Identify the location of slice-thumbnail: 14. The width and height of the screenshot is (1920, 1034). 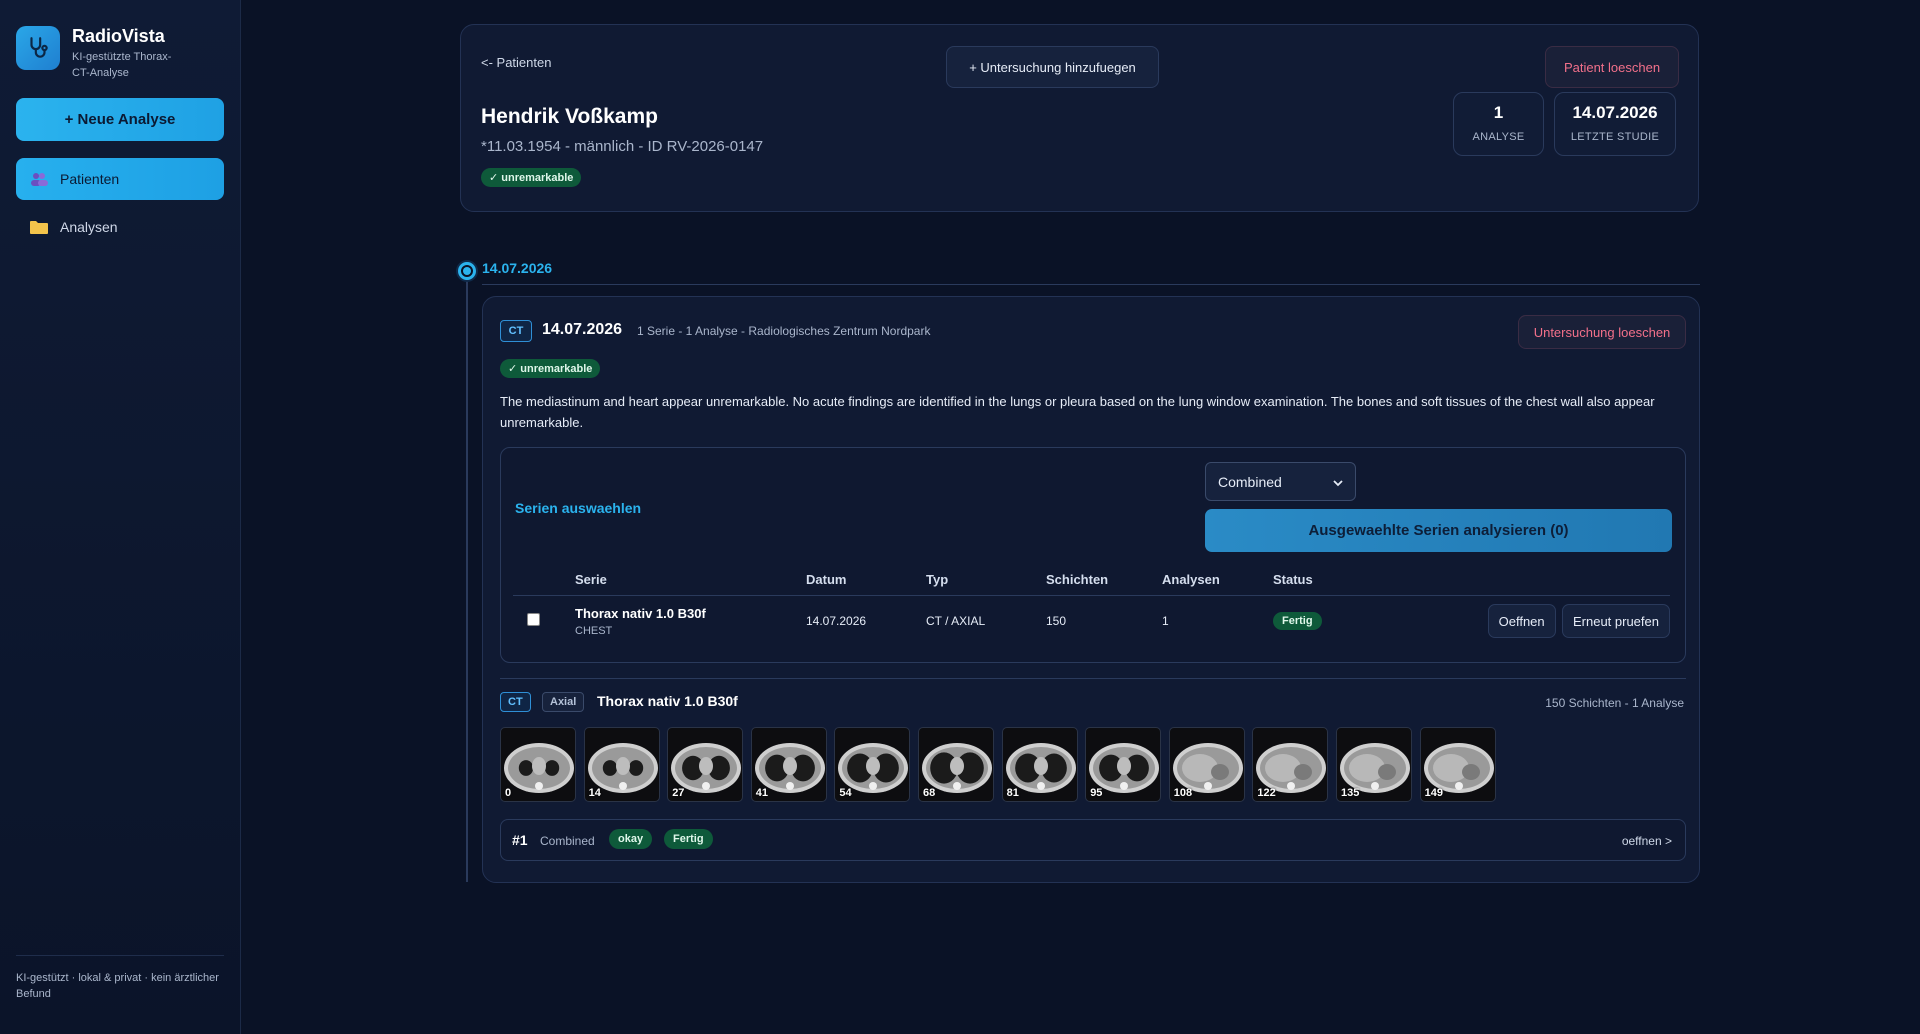
(621, 764).